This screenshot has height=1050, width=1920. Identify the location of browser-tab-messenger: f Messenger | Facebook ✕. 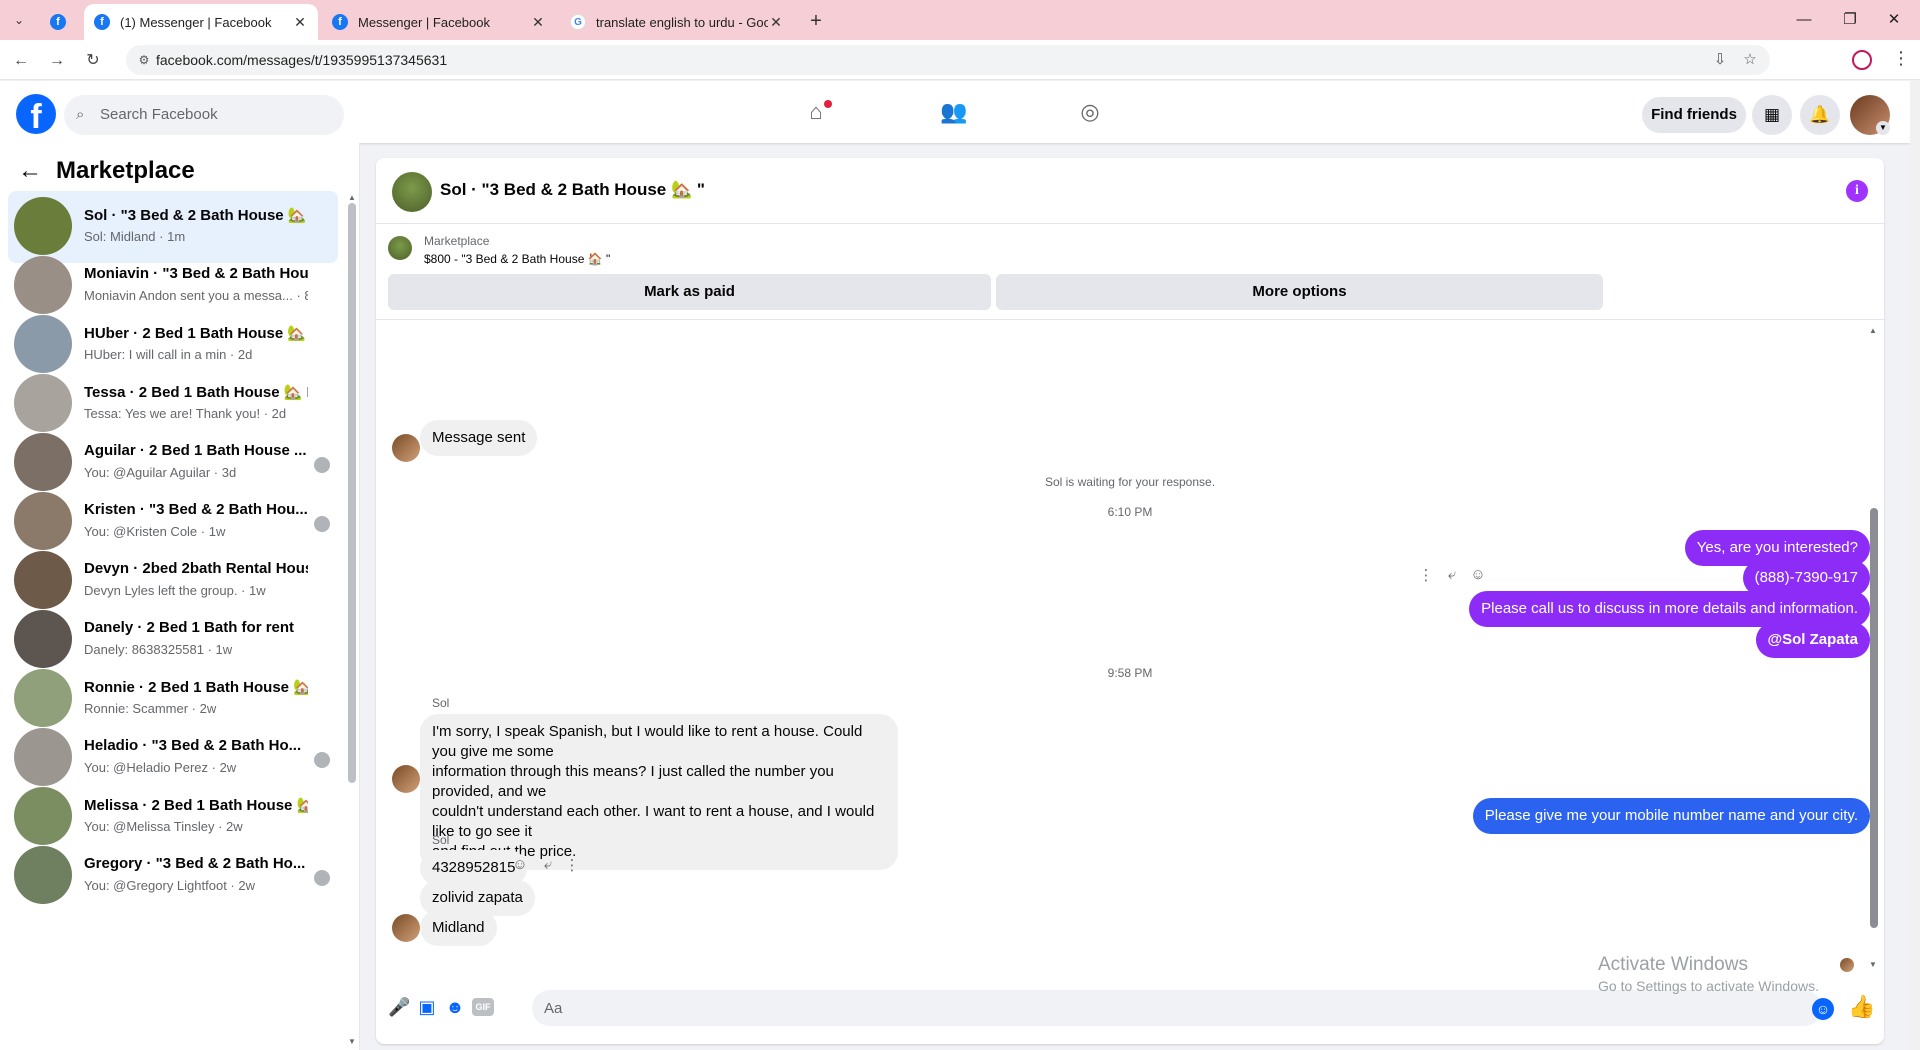
(439, 22).